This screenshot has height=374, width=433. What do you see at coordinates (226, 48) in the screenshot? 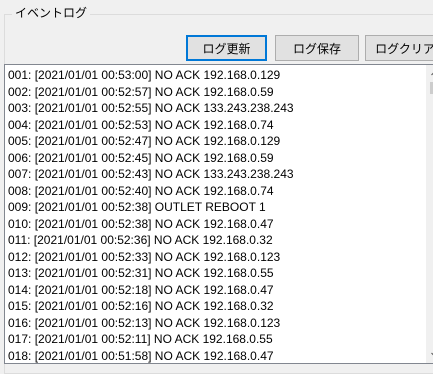
I see `log-update-button: ログ更新` at bounding box center [226, 48].